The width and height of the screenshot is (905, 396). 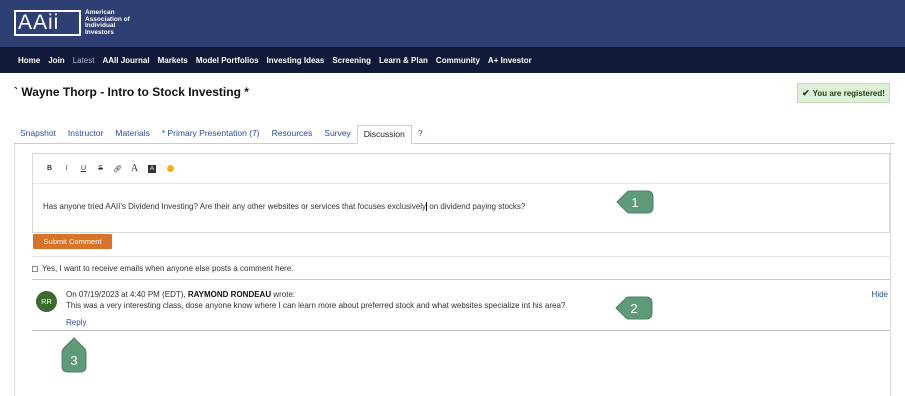 What do you see at coordinates (510, 60) in the screenshot?
I see `nav-a-plus-investor: A+ Investor` at bounding box center [510, 60].